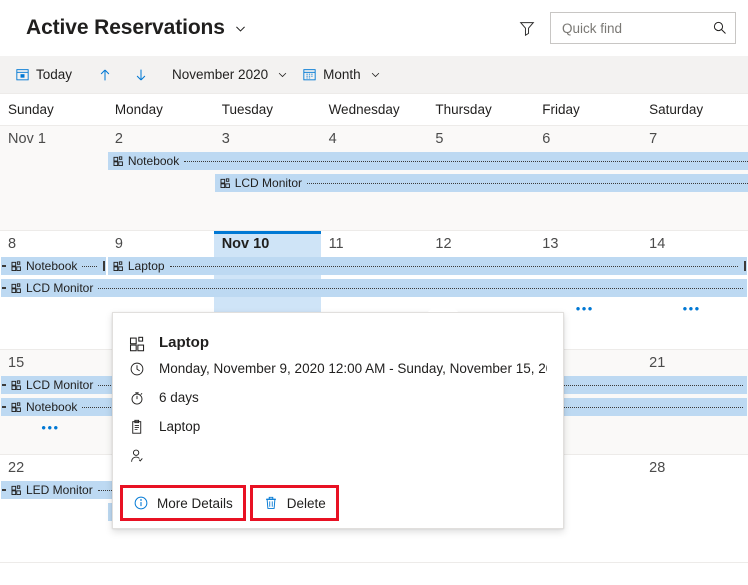  What do you see at coordinates (267, 244) in the screenshot?
I see `day-number: Nov 10` at bounding box center [267, 244].